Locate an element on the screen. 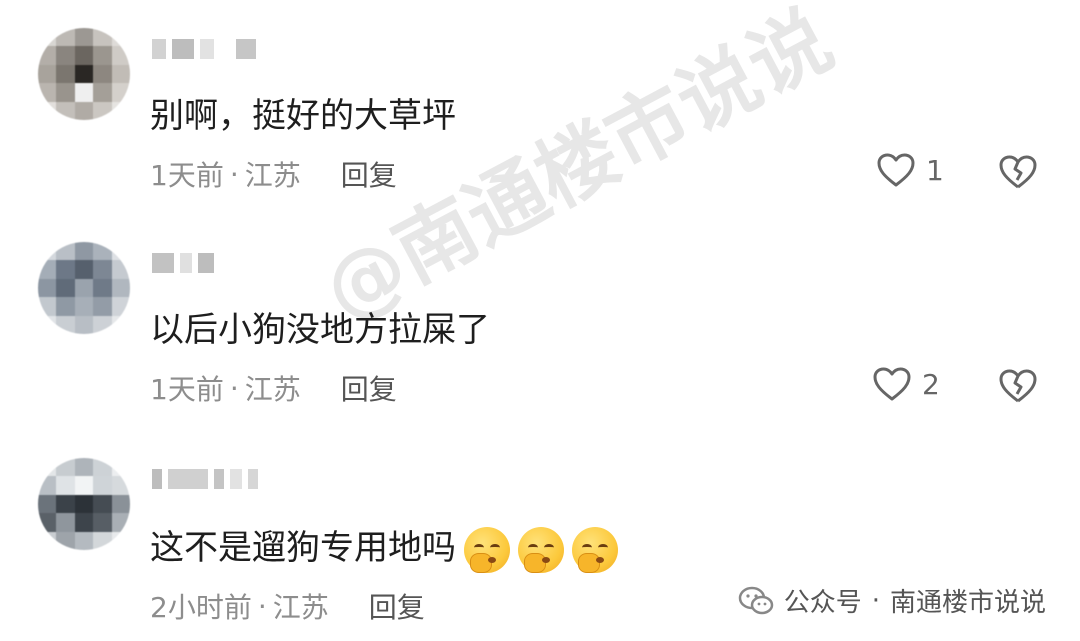 The width and height of the screenshot is (1080, 641). account-prefix: 公众号 is located at coordinates (822, 603).